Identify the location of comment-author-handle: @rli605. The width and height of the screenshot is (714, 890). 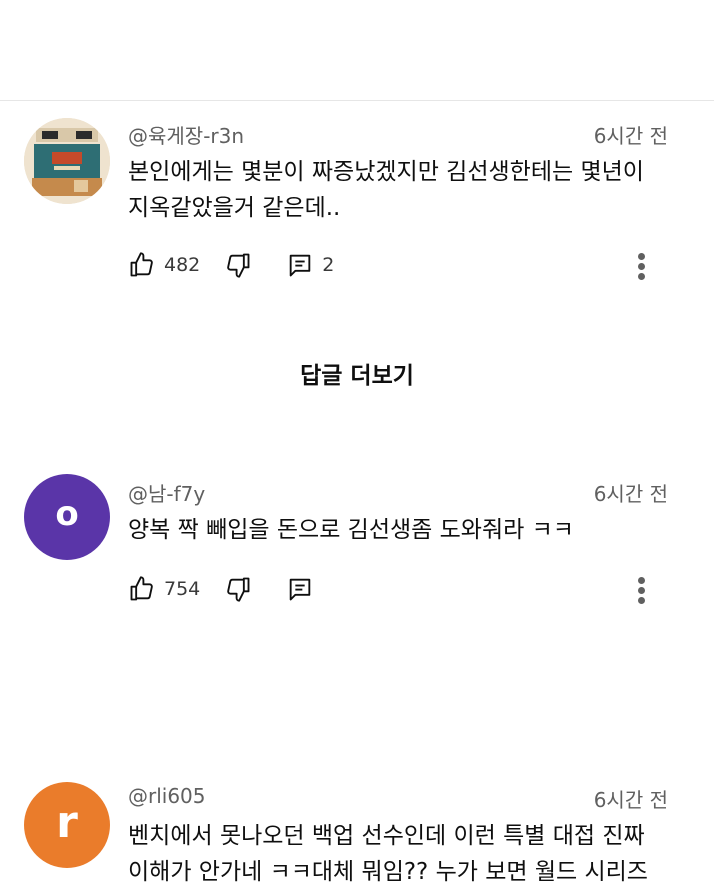
(167, 796).